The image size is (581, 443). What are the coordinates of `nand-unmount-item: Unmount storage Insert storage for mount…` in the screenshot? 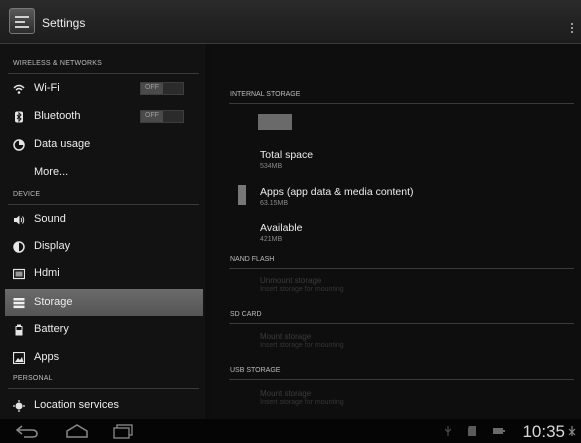 It's located at (302, 284).